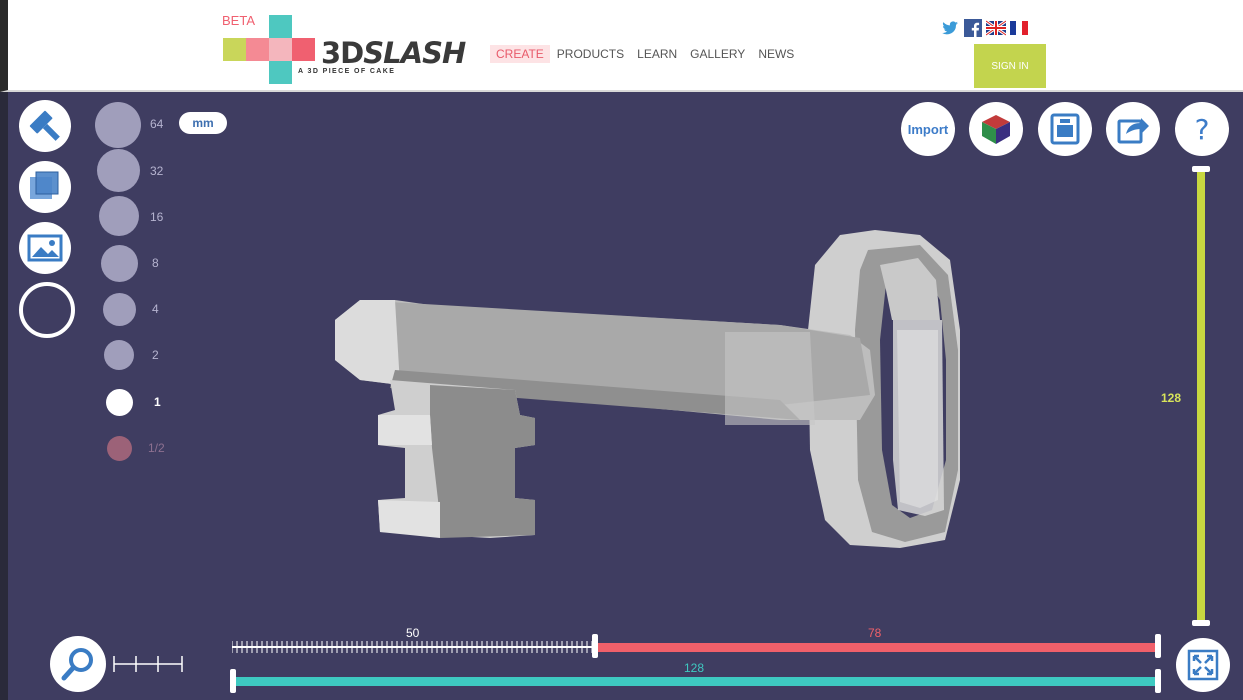 This screenshot has height=700, width=1243. I want to click on slice-left-handle, so click(595, 646).